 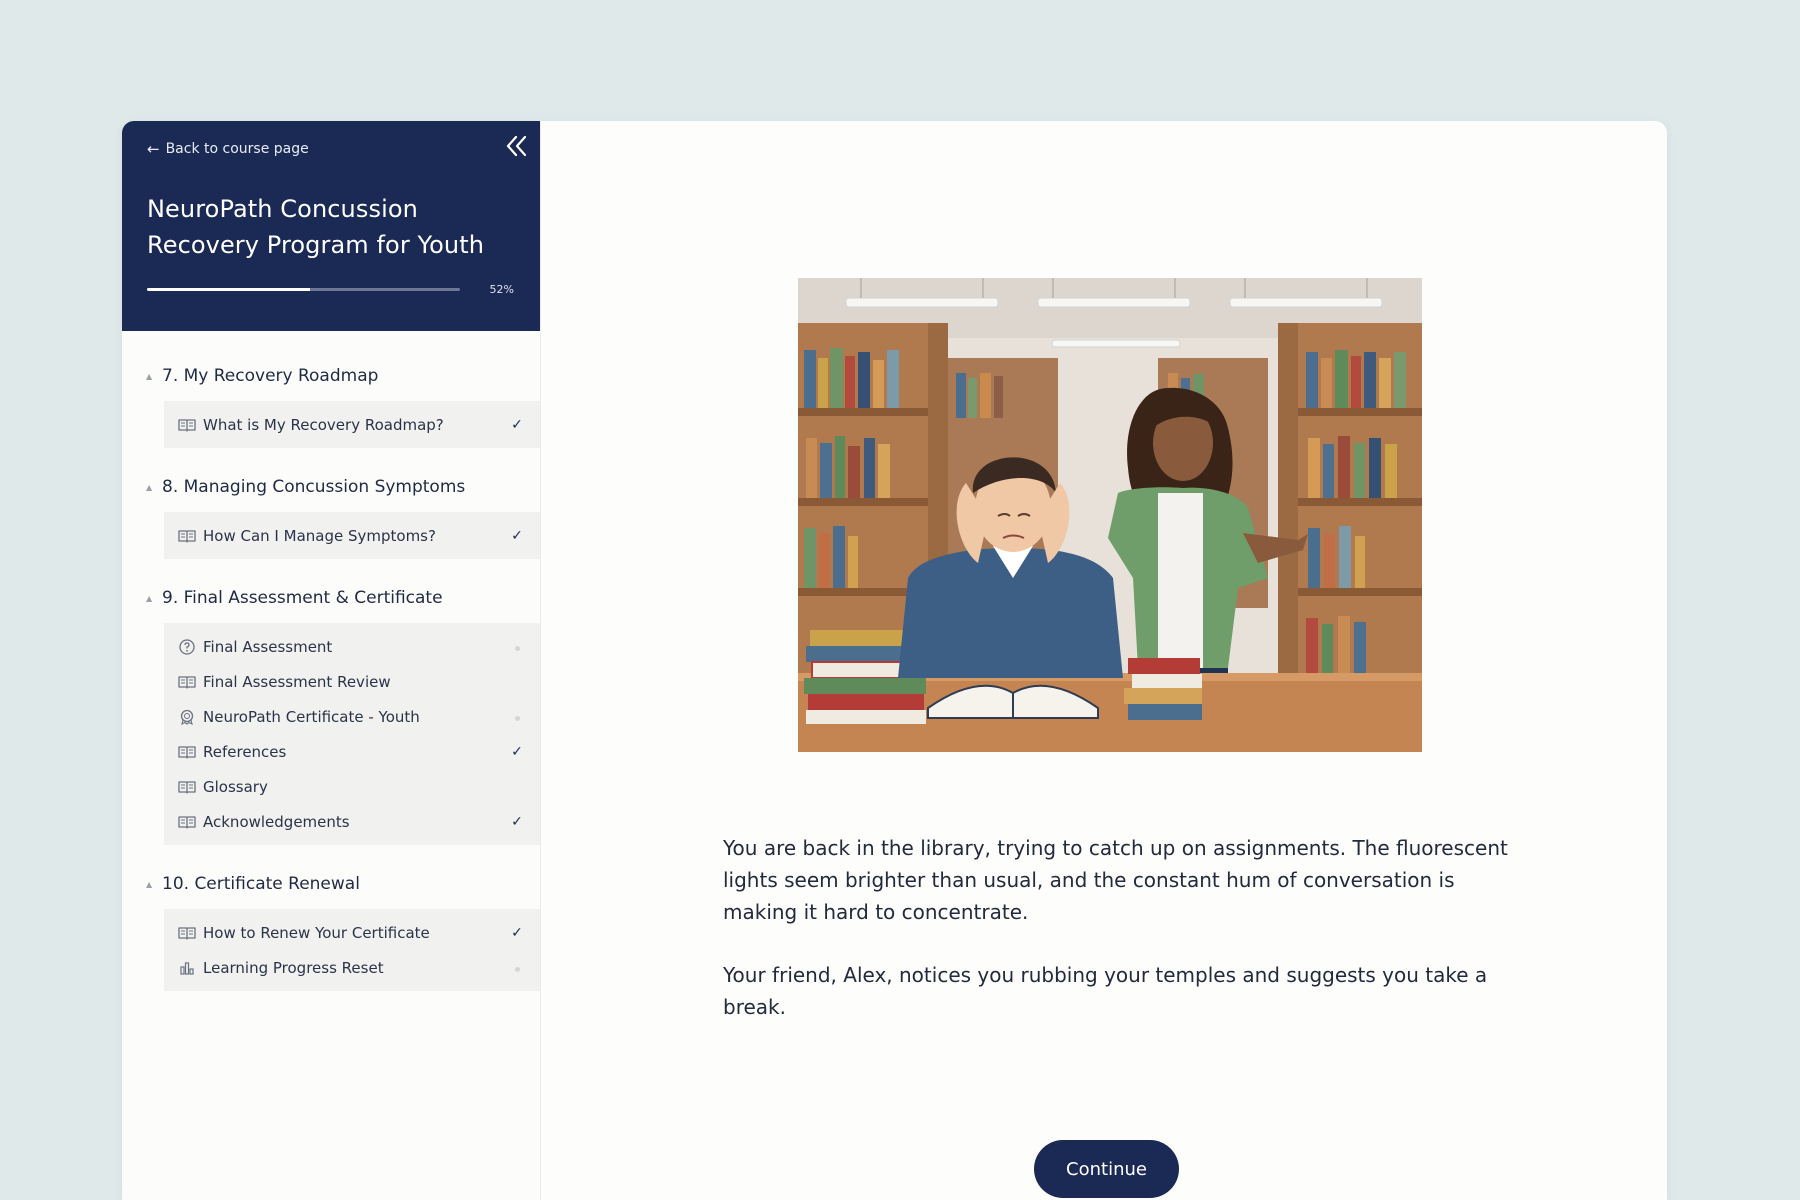 I want to click on lesson-item-how-to-renew-your-certificate: How to Renew Your Certificate ✓, so click(x=352, y=932).